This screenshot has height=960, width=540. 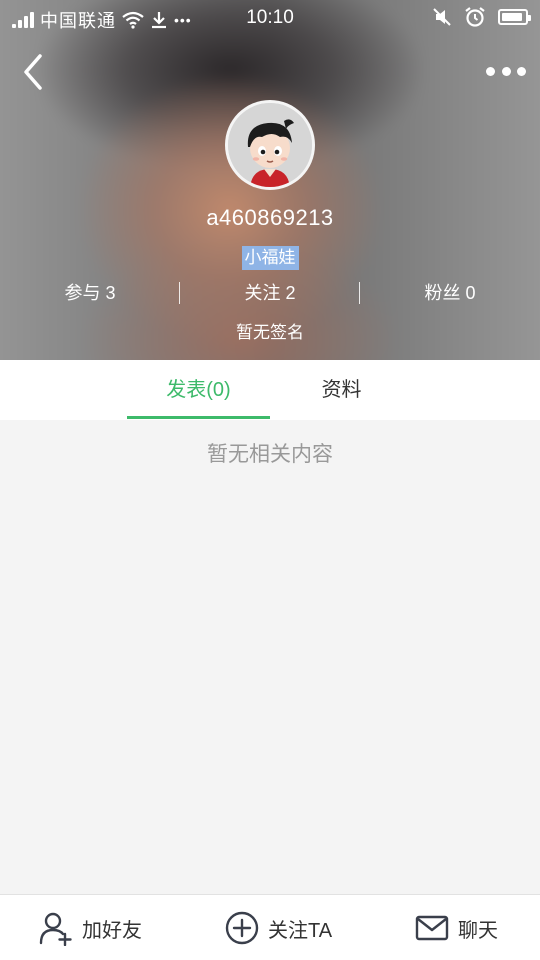 I want to click on plus-circle-icon, so click(x=242, y=928).